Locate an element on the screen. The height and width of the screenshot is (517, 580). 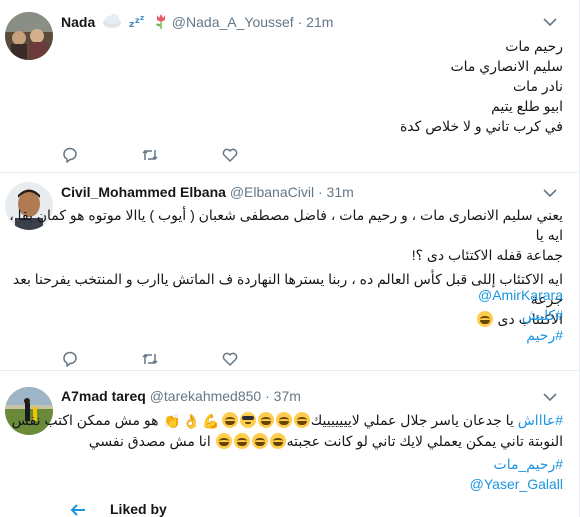
tweet-line: سليم الانصاري مات is located at coordinates (506, 66).